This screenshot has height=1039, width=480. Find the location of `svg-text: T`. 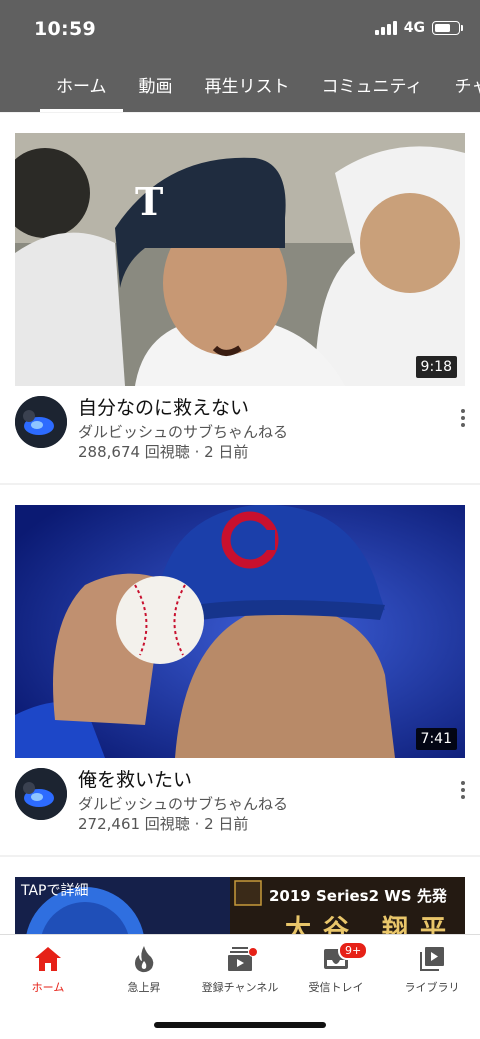

svg-text: T is located at coordinates (149, 201).